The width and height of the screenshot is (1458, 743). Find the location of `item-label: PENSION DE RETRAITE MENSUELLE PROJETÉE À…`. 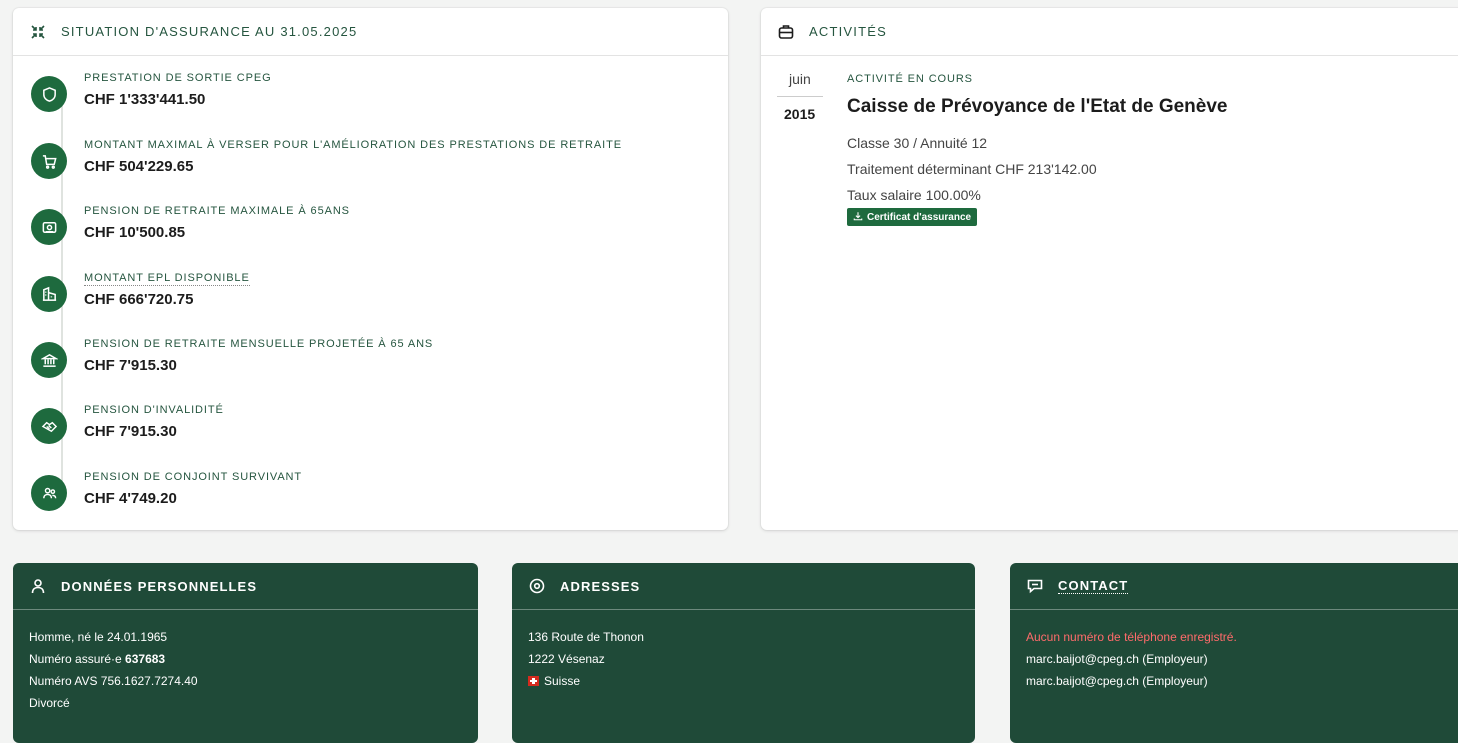

item-label: PENSION DE RETRAITE MENSUELLE PROJETÉE À… is located at coordinates (259, 344).